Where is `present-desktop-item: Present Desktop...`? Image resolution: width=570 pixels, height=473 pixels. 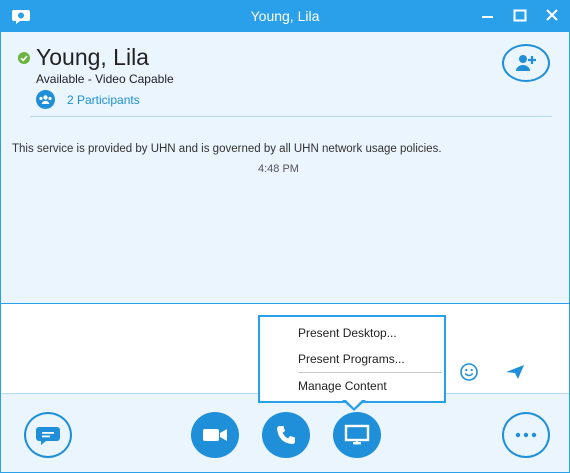
present-desktop-item: Present Desktop... is located at coordinates (347, 333).